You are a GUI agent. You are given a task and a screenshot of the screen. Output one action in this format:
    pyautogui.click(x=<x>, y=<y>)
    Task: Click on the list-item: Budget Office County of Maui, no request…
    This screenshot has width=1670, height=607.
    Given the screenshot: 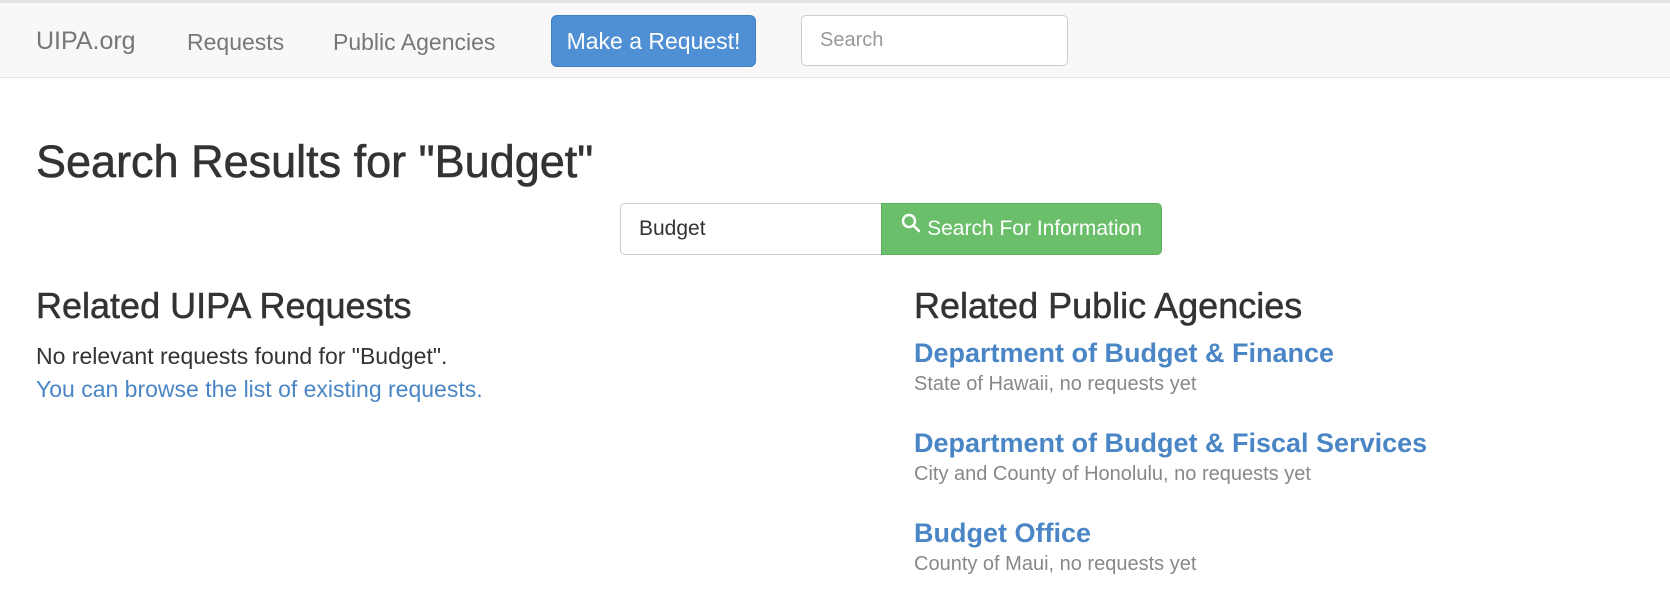 What is the action you would take?
    pyautogui.click(x=1170, y=562)
    